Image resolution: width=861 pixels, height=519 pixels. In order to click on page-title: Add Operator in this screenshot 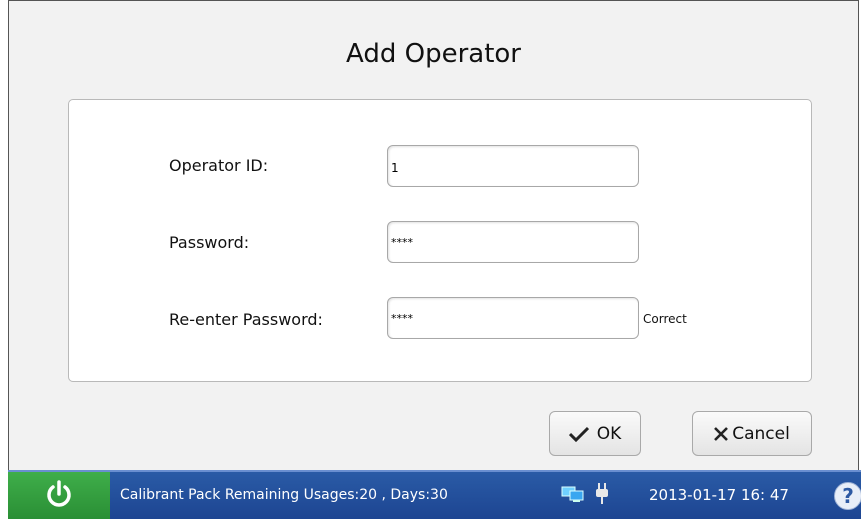, I will do `click(433, 54)`.